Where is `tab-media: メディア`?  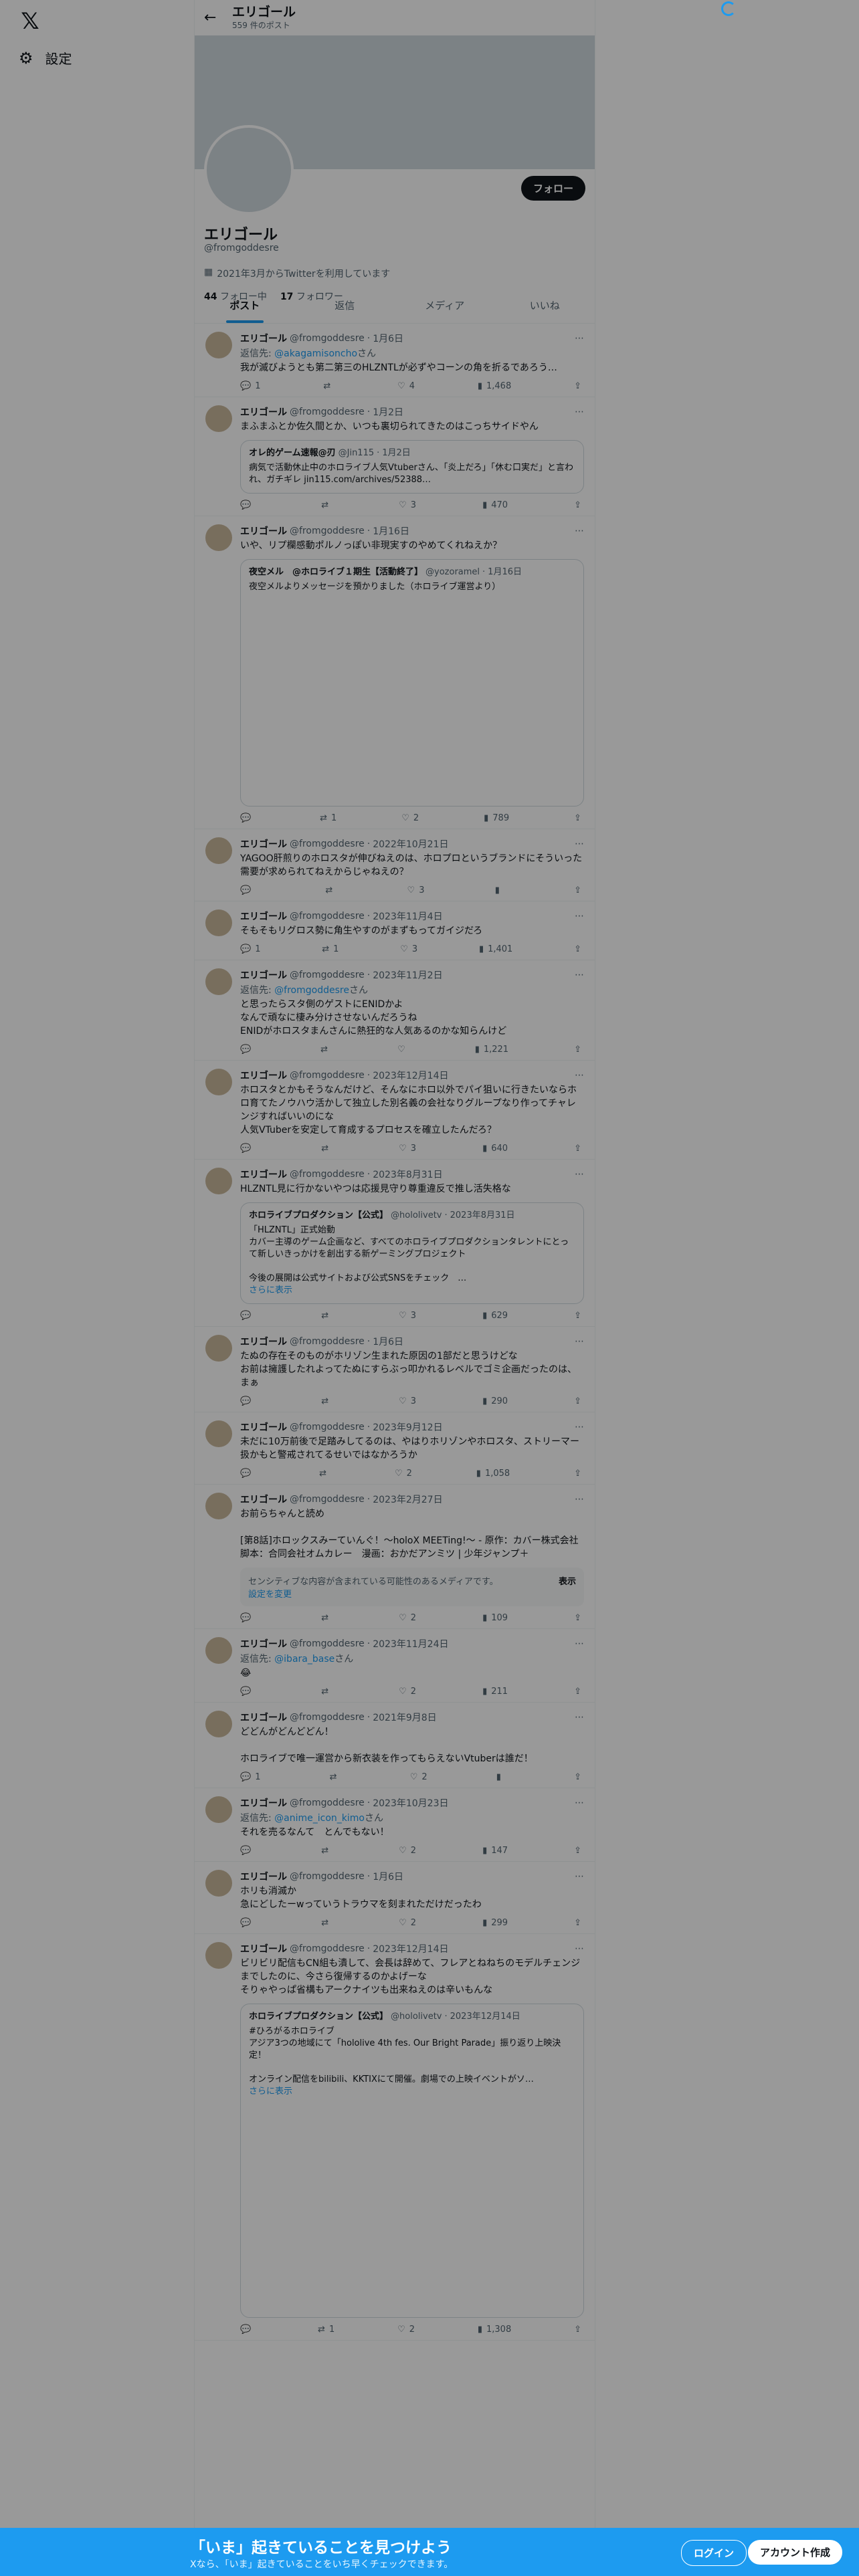
tab-media: メディア is located at coordinates (445, 305).